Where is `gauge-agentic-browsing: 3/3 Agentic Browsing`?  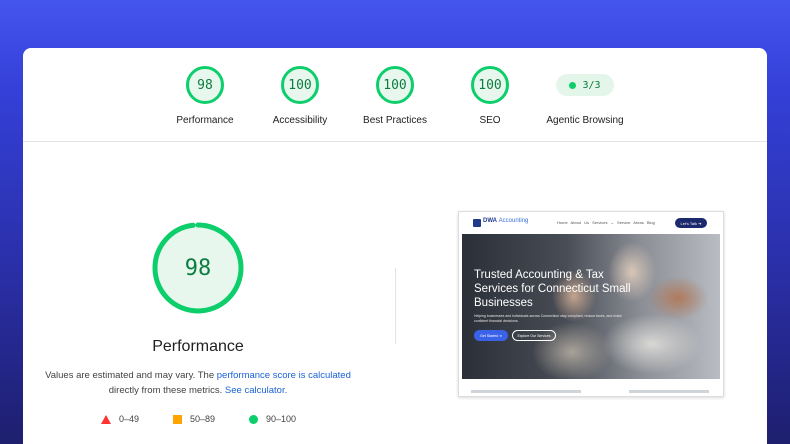 gauge-agentic-browsing: 3/3 Agentic Browsing is located at coordinates (585, 96).